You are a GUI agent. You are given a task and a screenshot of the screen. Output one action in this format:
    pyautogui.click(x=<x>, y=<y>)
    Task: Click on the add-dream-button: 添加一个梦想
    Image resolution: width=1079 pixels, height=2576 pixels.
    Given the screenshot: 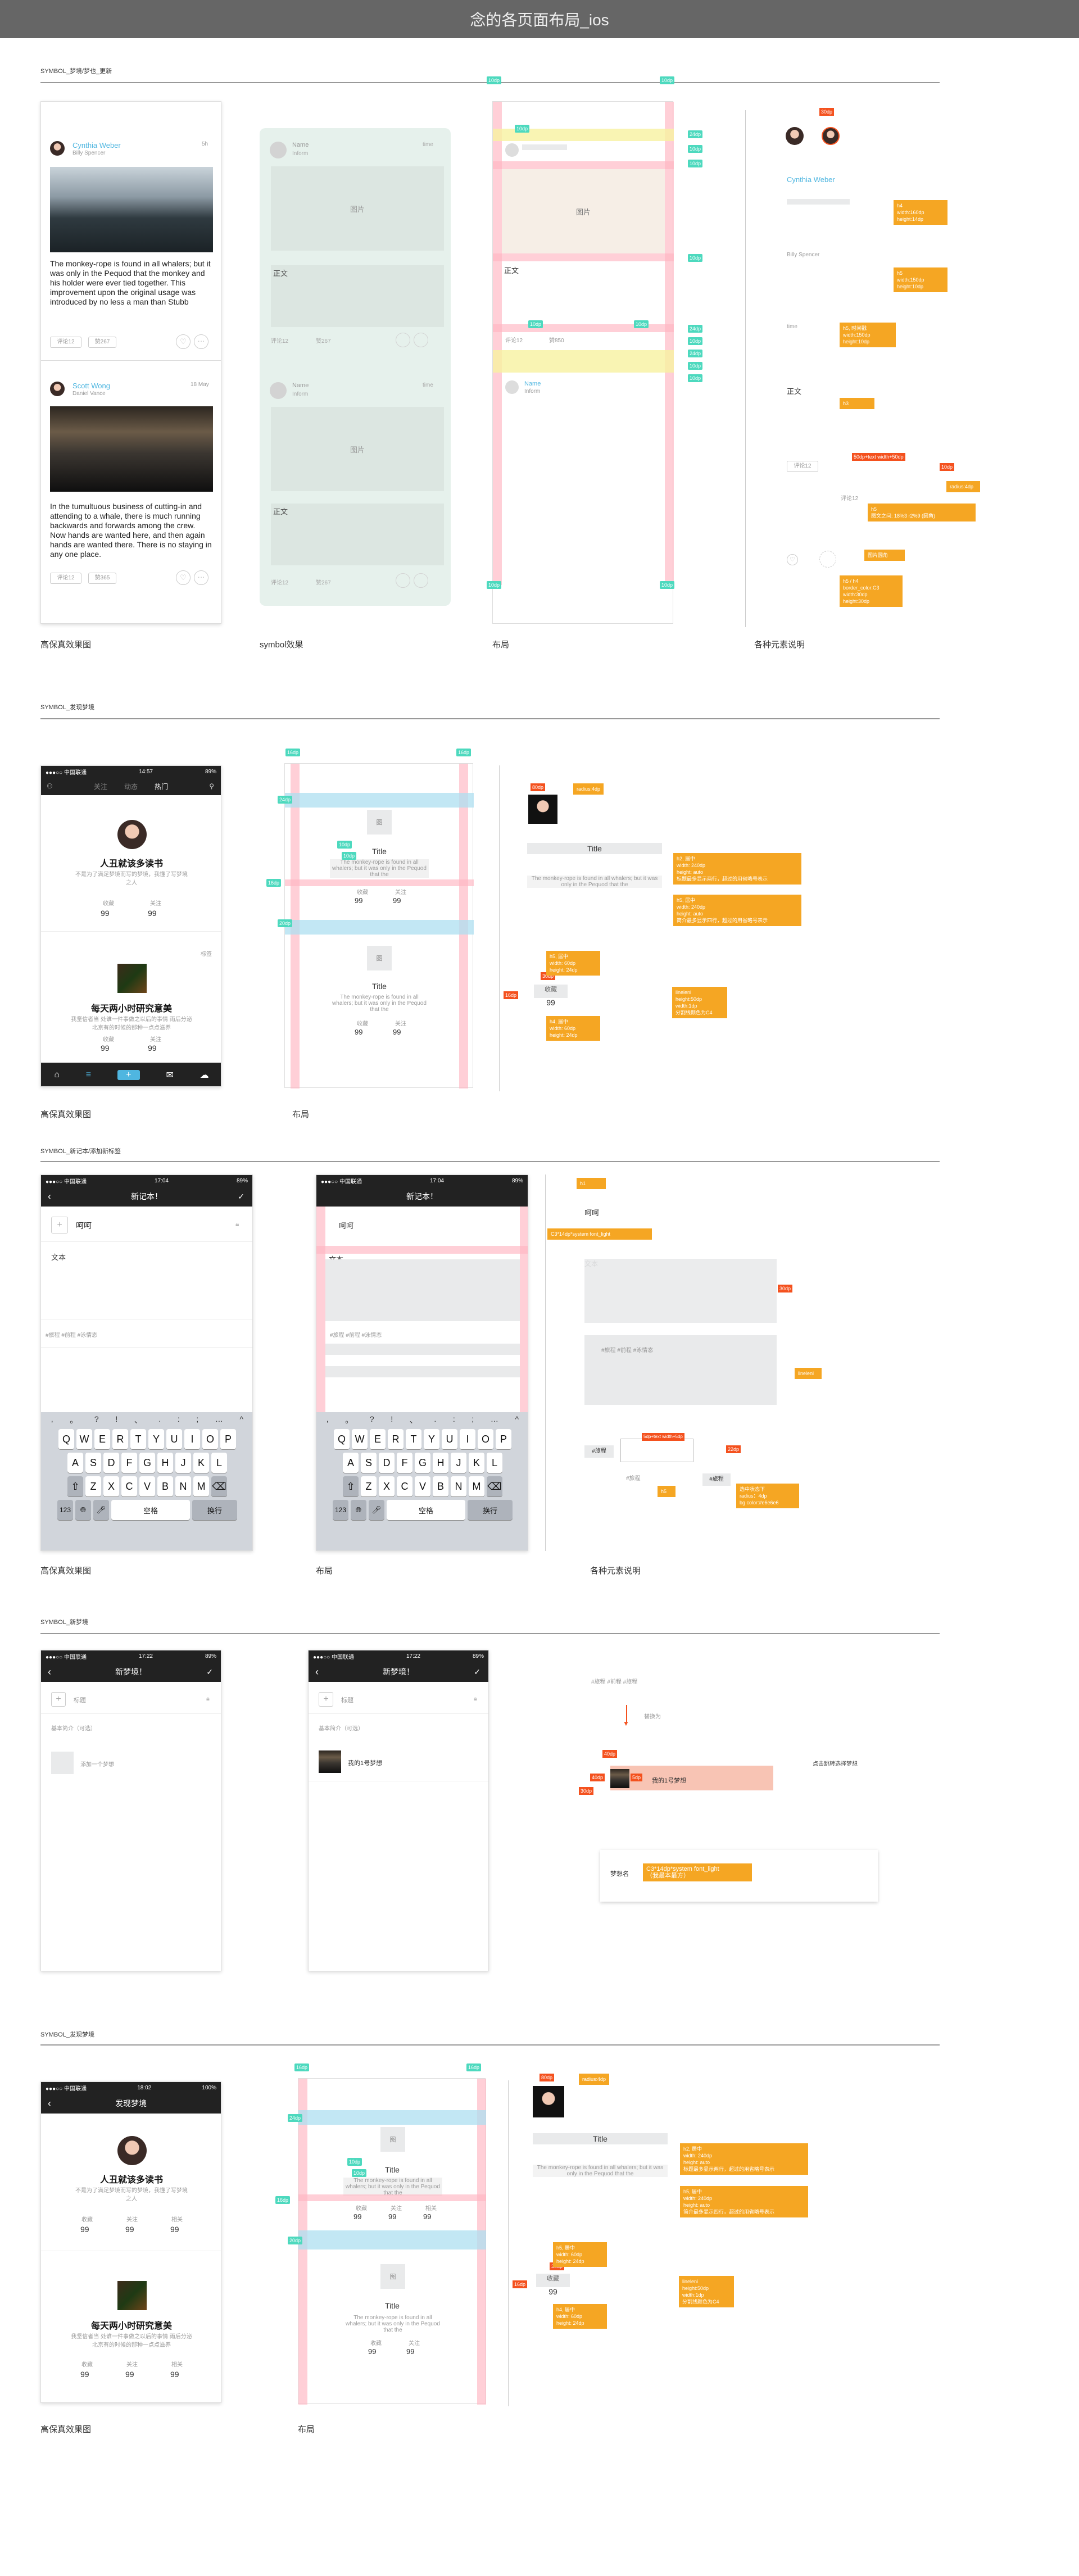 What is the action you would take?
    pyautogui.click(x=97, y=1763)
    